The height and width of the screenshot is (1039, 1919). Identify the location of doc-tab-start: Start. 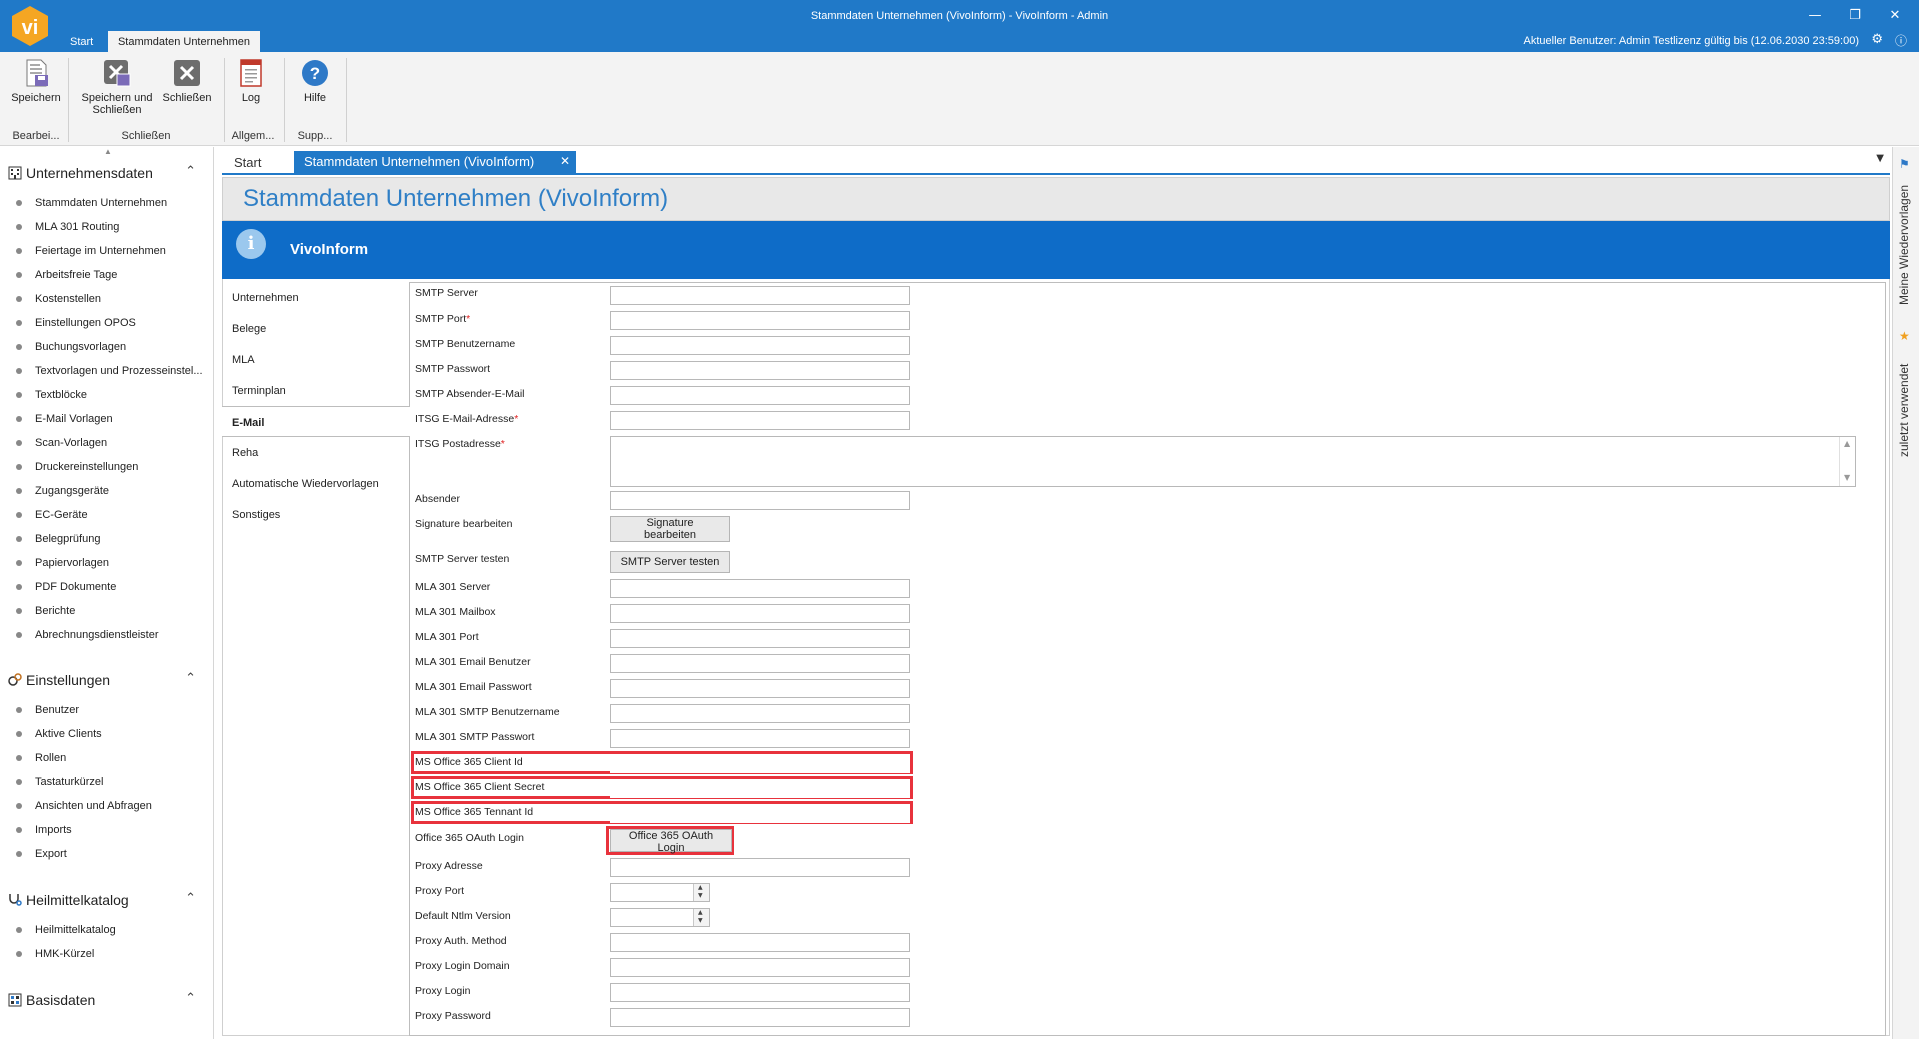
(247, 162).